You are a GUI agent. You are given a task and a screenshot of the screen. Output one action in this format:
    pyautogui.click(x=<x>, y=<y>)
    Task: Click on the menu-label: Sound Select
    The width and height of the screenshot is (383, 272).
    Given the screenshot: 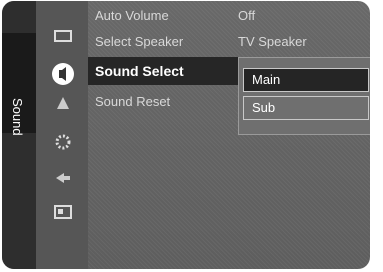 What is the action you would take?
    pyautogui.click(x=139, y=71)
    